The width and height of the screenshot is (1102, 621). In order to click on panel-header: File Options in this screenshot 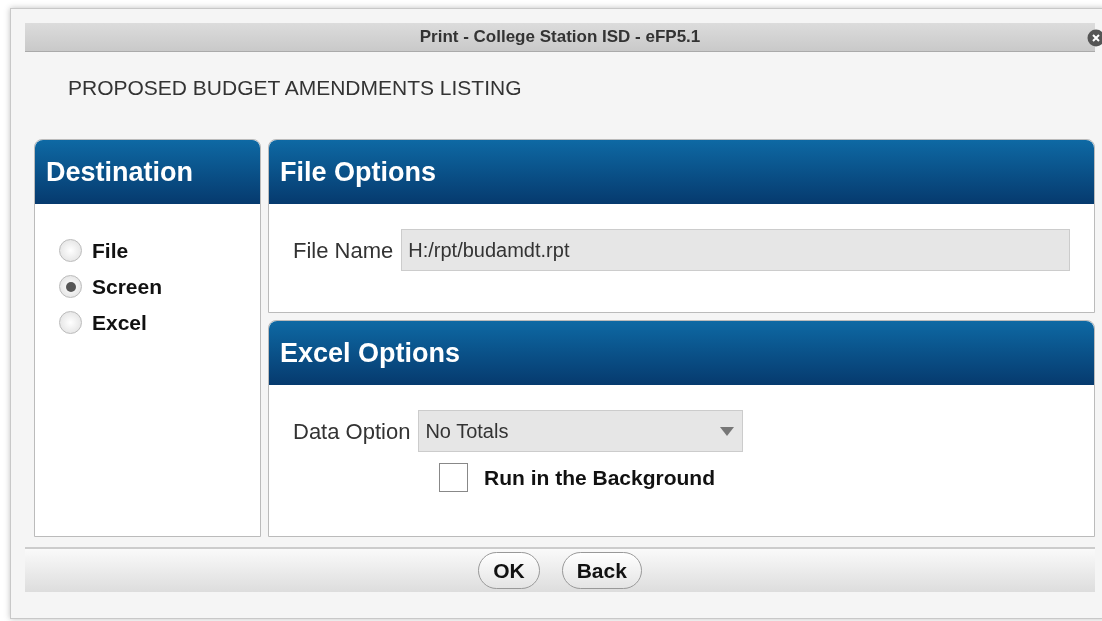, I will do `click(681, 172)`.